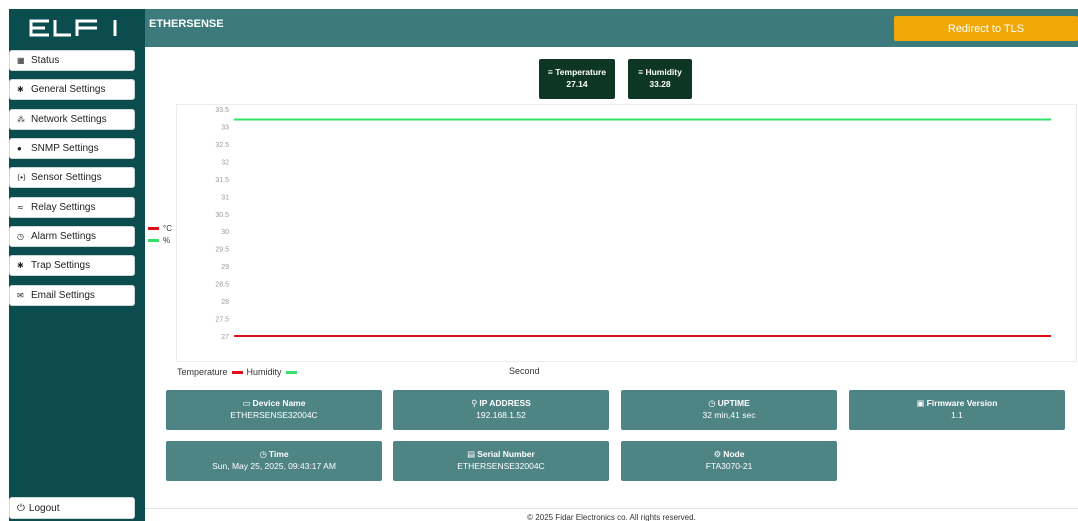 The image size is (1078, 521). I want to click on sidebar-item-trap-settings: ✱ Trap Settings, so click(72, 265).